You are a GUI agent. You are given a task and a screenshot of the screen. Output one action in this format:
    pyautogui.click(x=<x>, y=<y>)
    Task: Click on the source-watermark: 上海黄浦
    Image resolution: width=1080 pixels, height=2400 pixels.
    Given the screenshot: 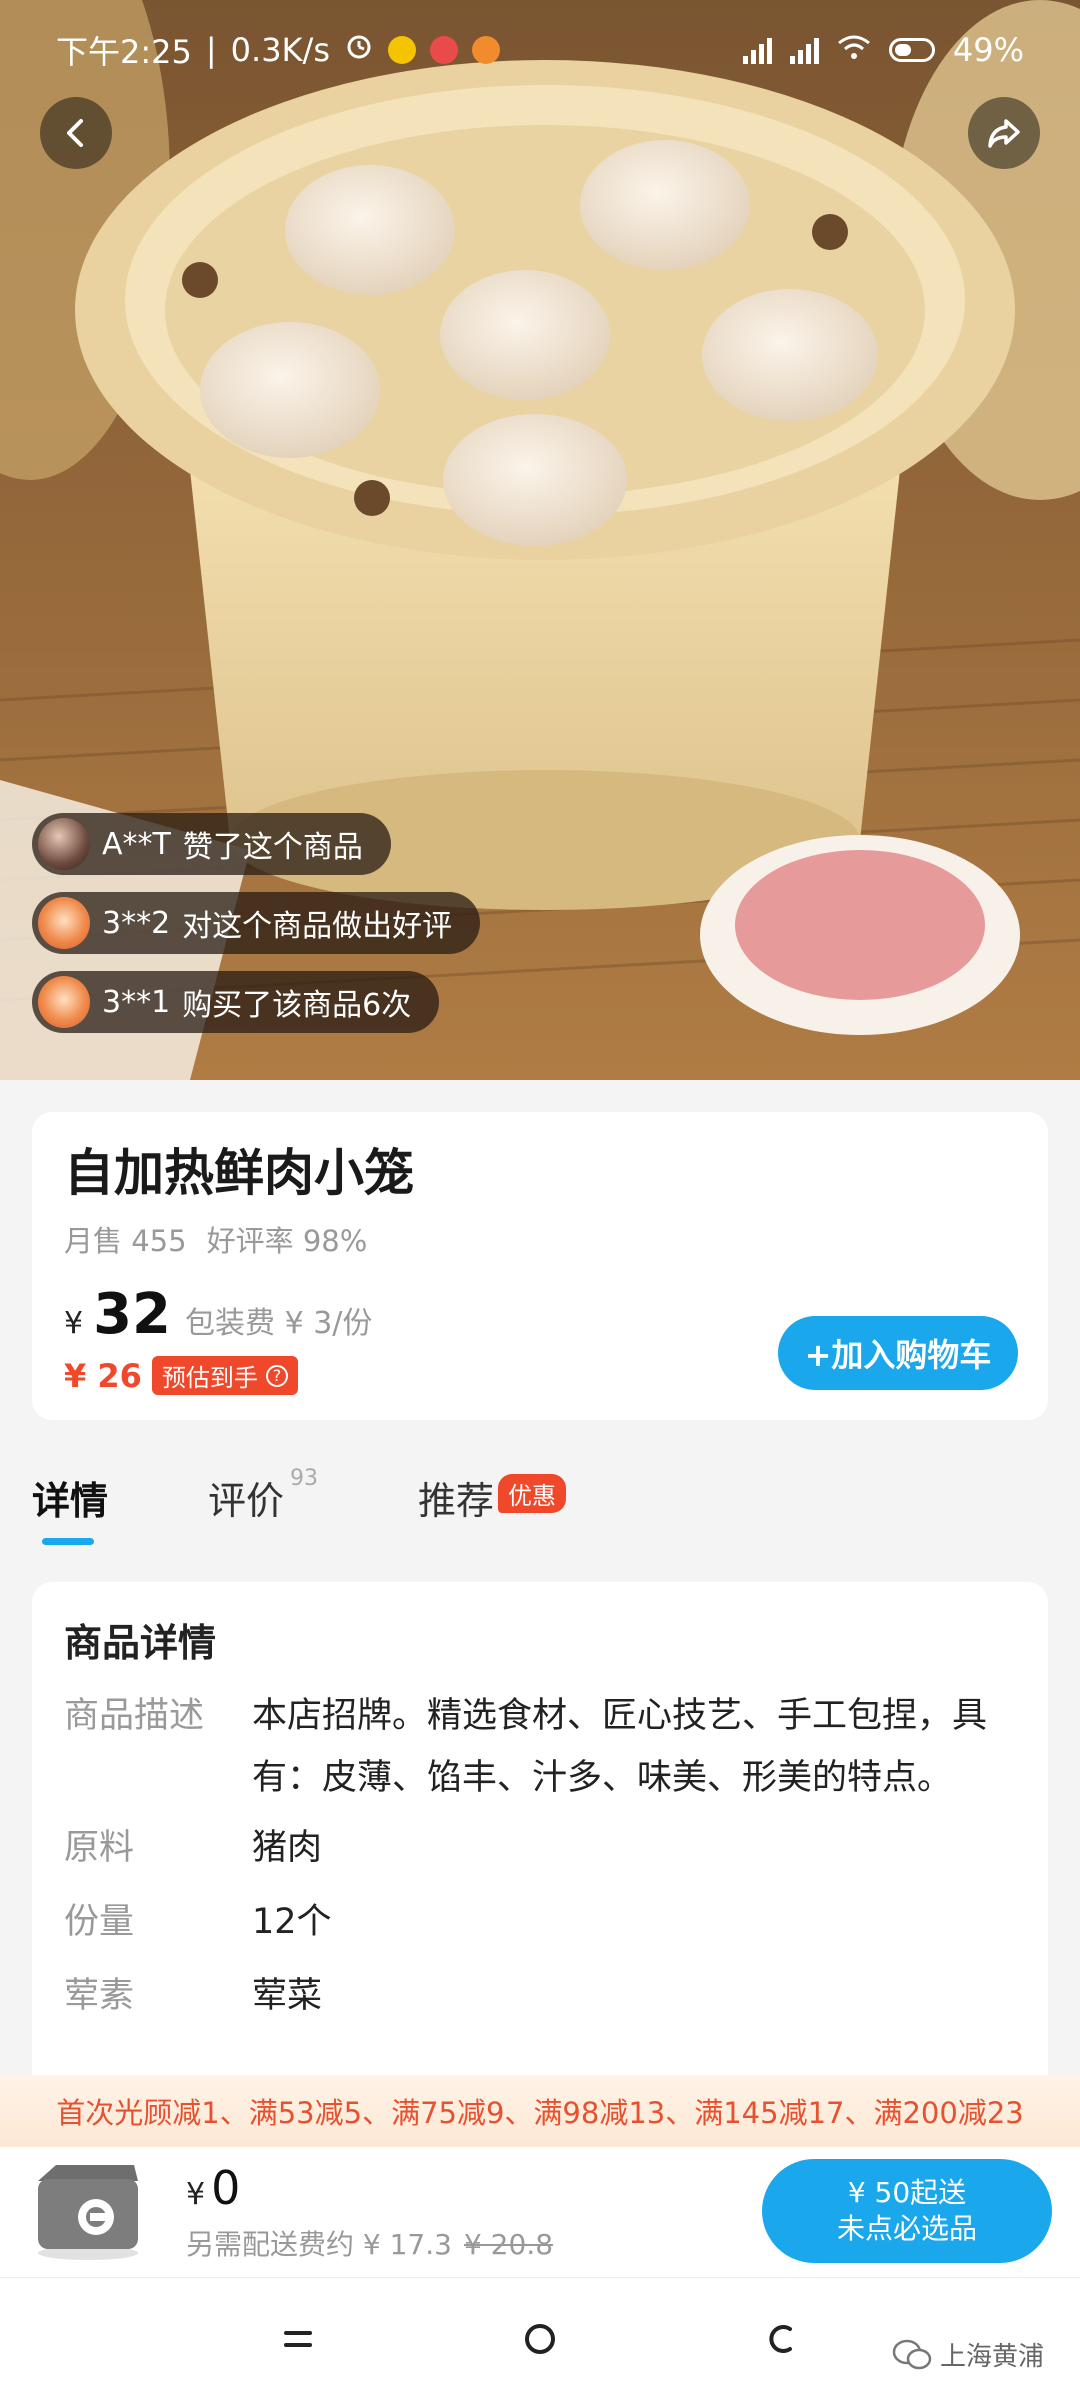 What is the action you would take?
    pyautogui.click(x=968, y=2354)
    